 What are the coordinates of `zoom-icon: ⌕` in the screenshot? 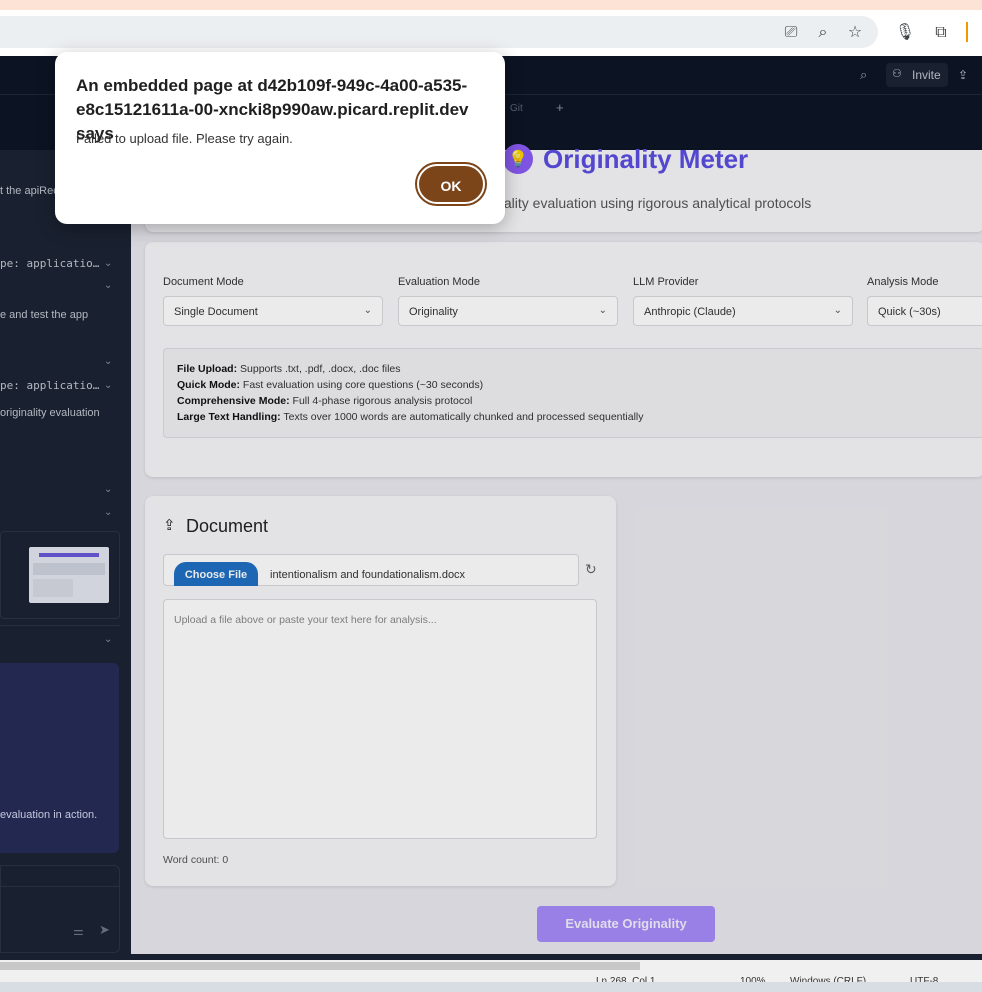 It's located at (823, 32).